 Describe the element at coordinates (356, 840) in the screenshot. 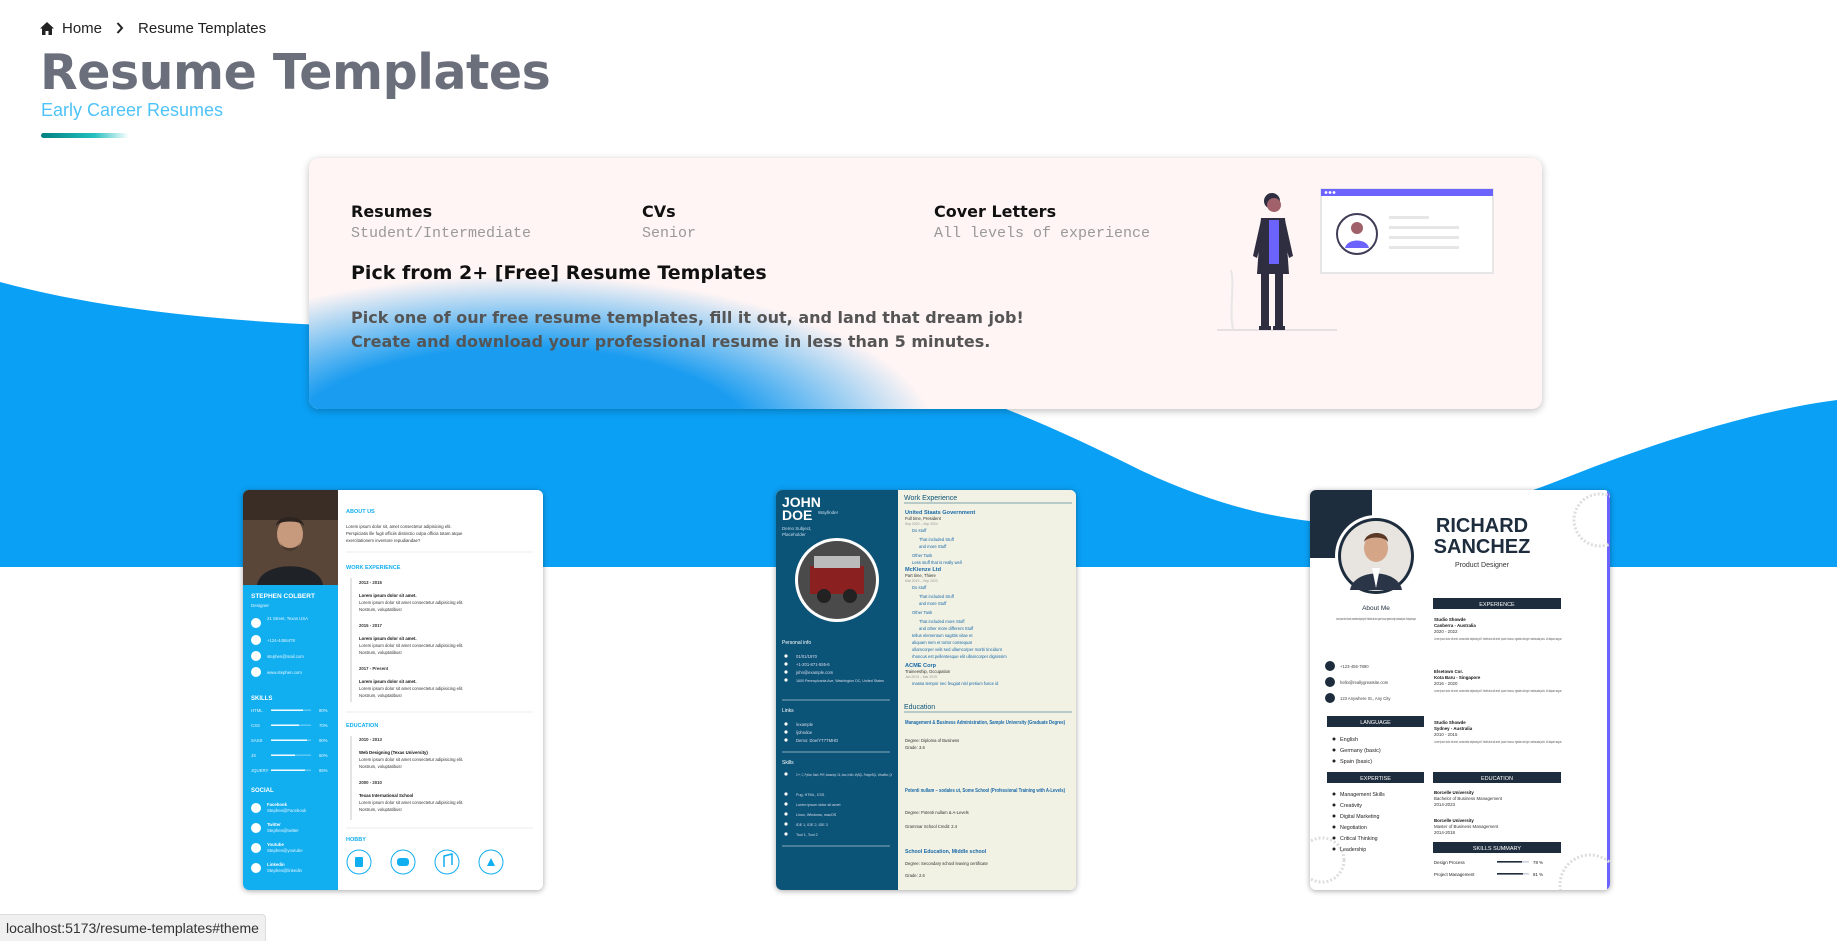

I see `resume-hobby-heading: HOBBY` at that location.